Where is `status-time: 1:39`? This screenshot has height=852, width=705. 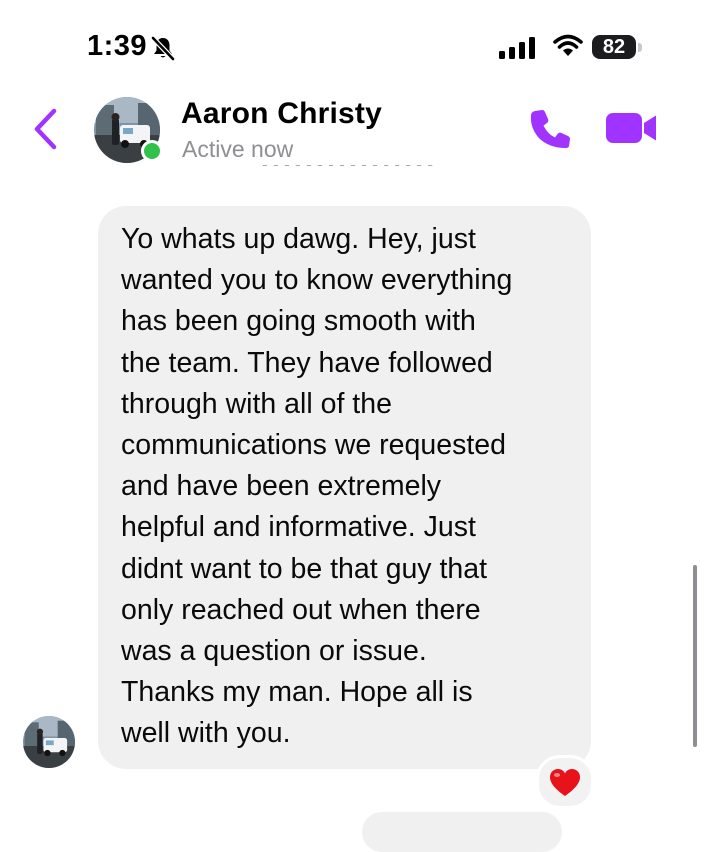 status-time: 1:39 is located at coordinates (117, 46).